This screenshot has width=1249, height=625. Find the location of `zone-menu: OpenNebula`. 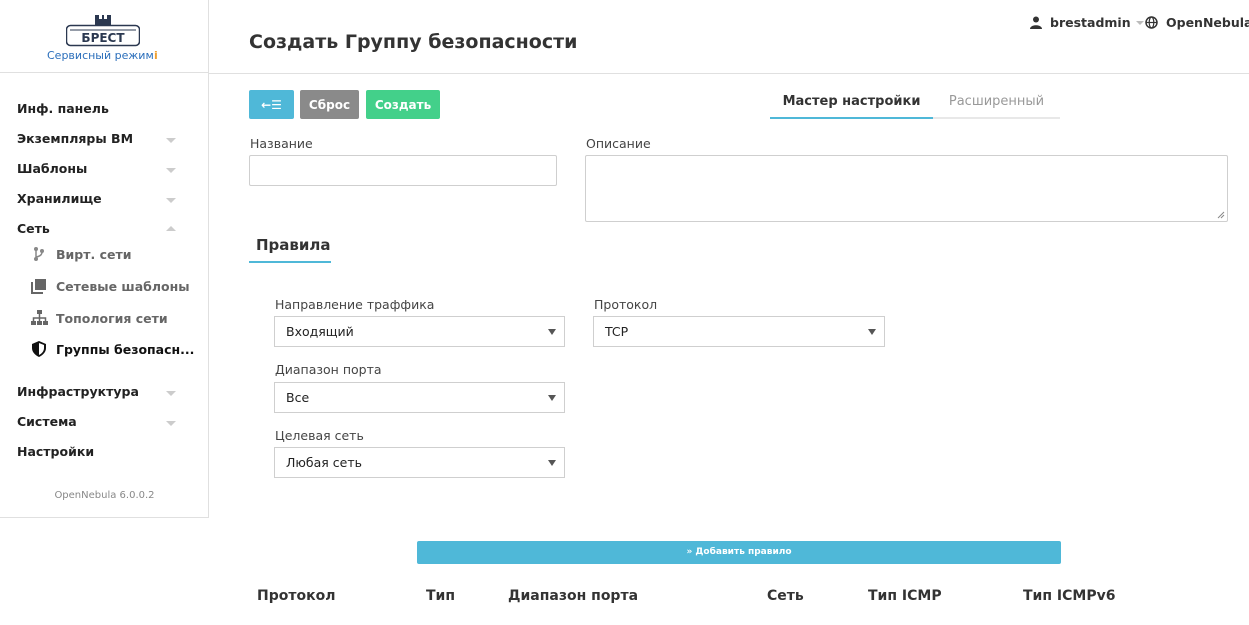

zone-menu: OpenNebula is located at coordinates (1197, 22).